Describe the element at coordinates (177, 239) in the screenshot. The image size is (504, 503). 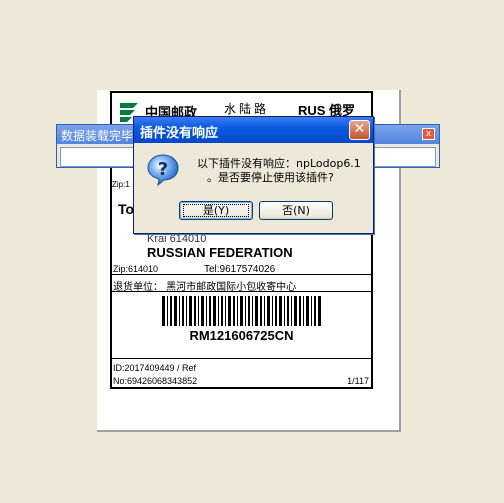
I see `region-line: Krai 614010` at that location.